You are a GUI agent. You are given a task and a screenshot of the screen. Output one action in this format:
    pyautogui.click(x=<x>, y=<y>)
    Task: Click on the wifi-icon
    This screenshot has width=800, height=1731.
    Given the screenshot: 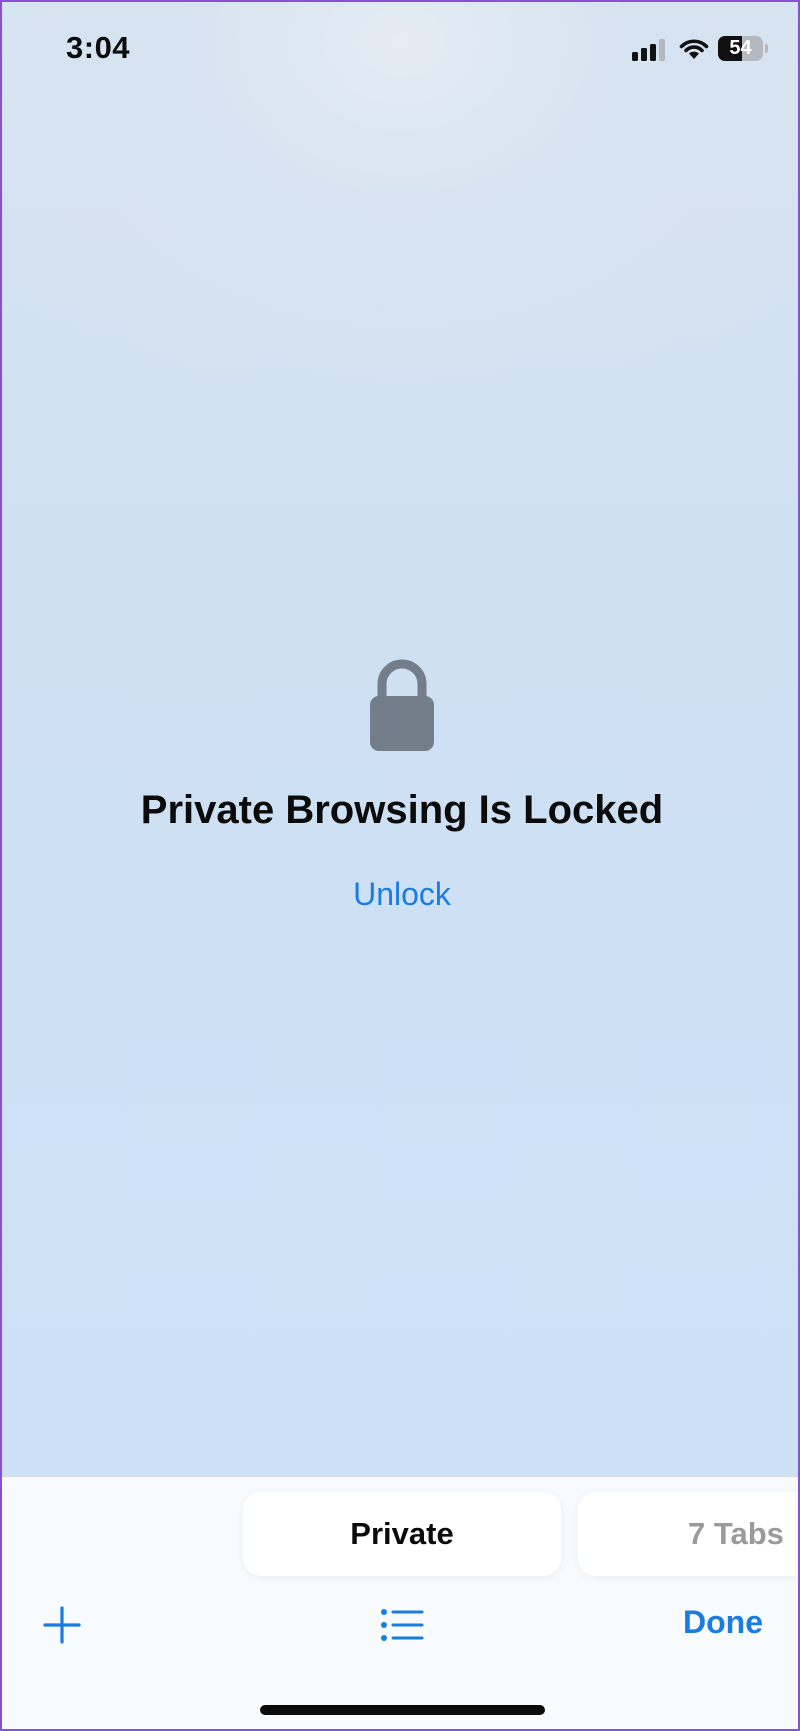 What is the action you would take?
    pyautogui.click(x=694, y=49)
    